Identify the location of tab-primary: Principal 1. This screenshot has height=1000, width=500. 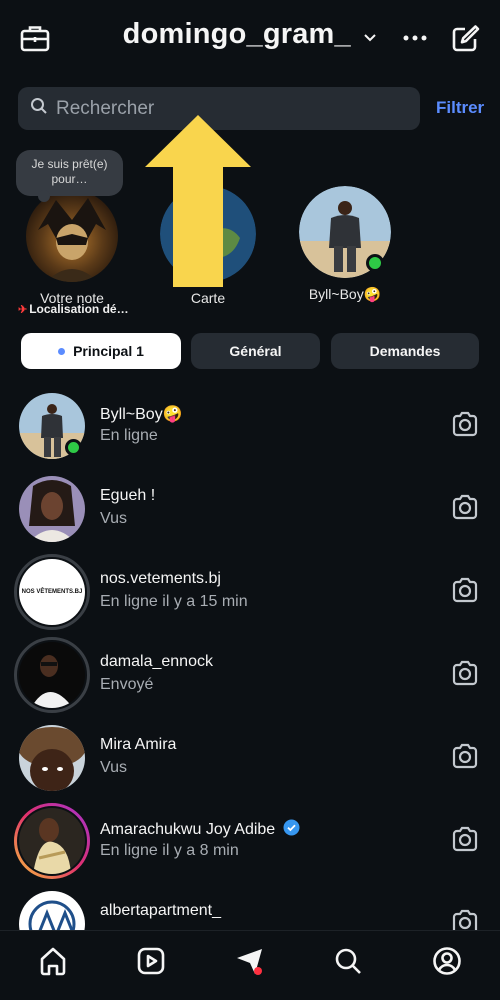
(101, 351).